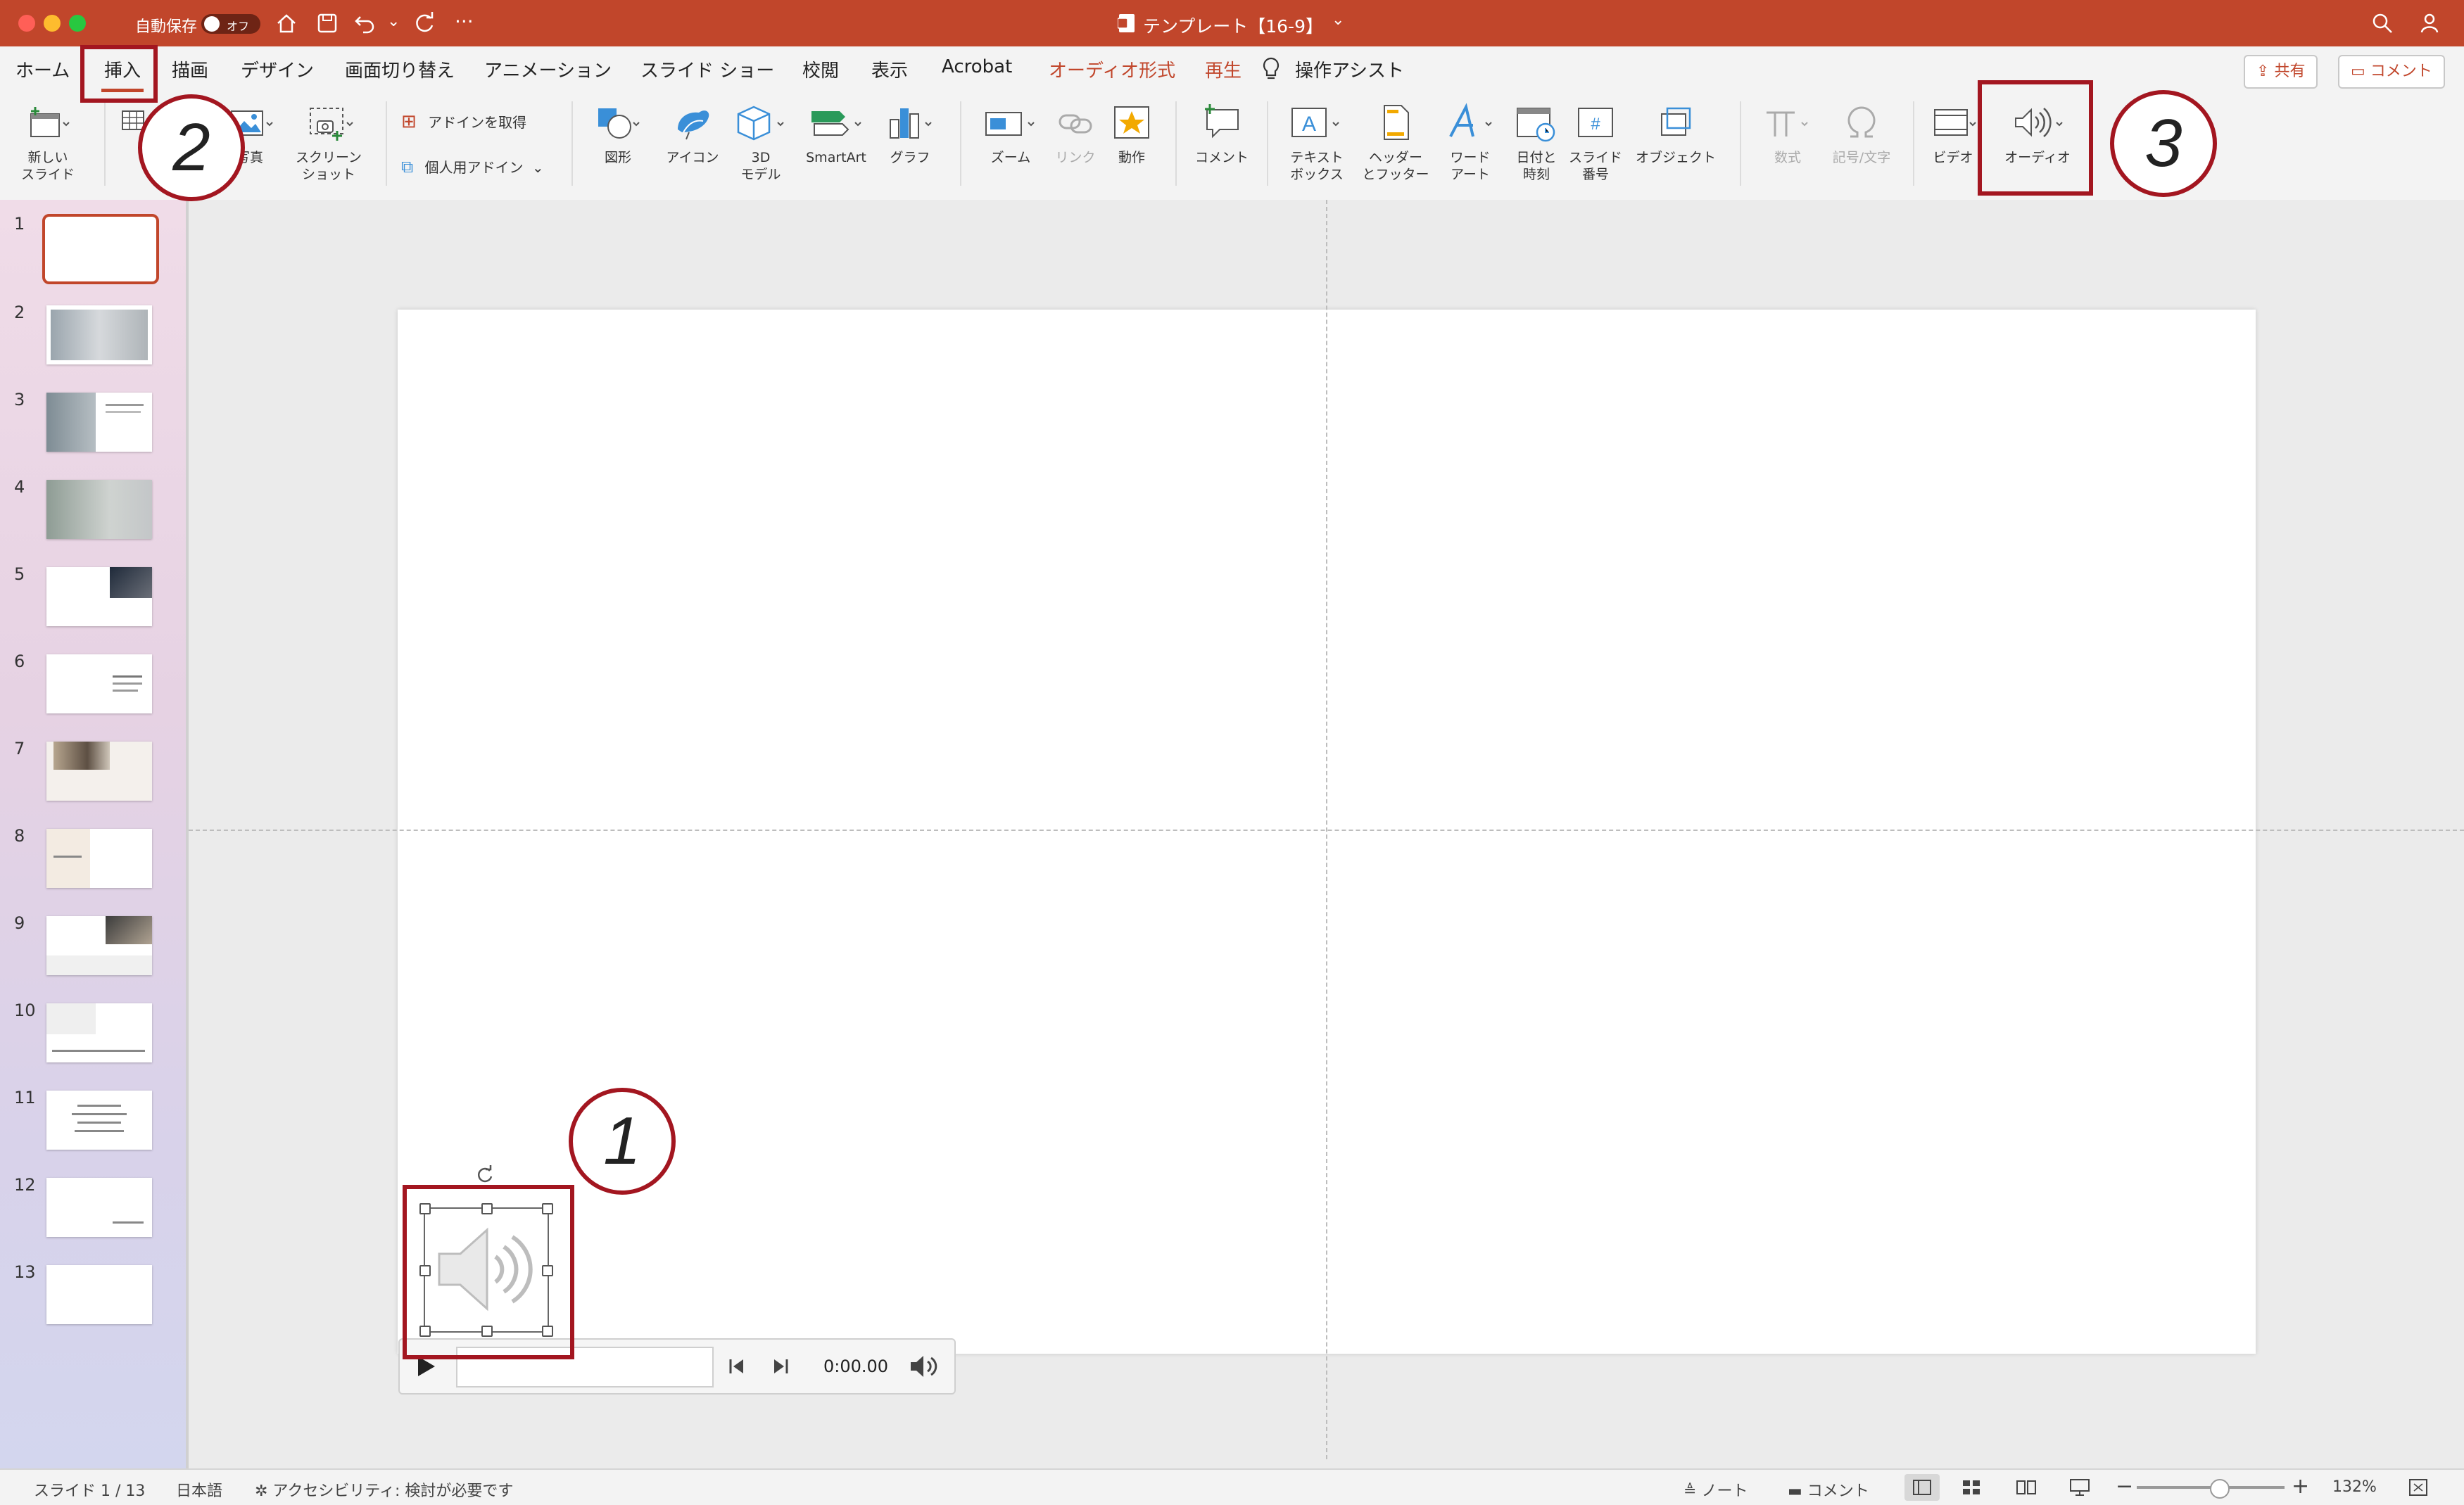 The width and height of the screenshot is (2464, 1505). What do you see at coordinates (707, 69) in the screenshot?
I see `tab-slideshow: スライド ショー` at bounding box center [707, 69].